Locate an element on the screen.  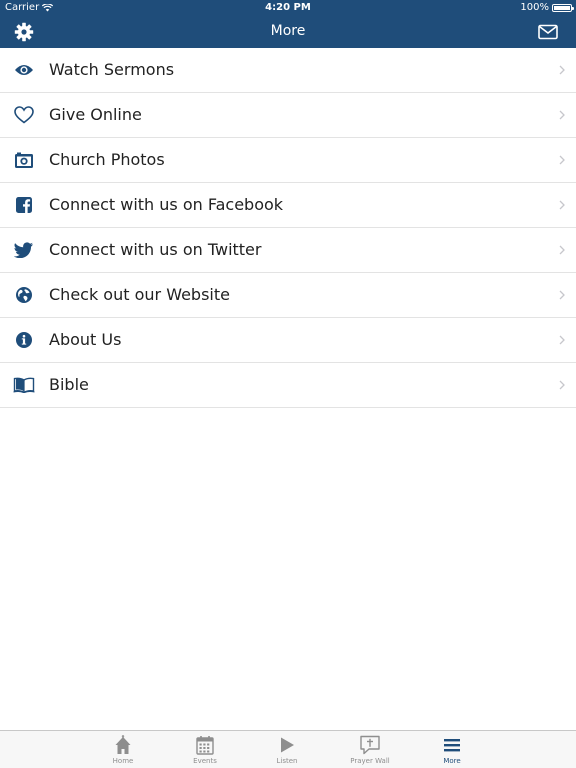
nav-bar: More is located at coordinates (288, 32).